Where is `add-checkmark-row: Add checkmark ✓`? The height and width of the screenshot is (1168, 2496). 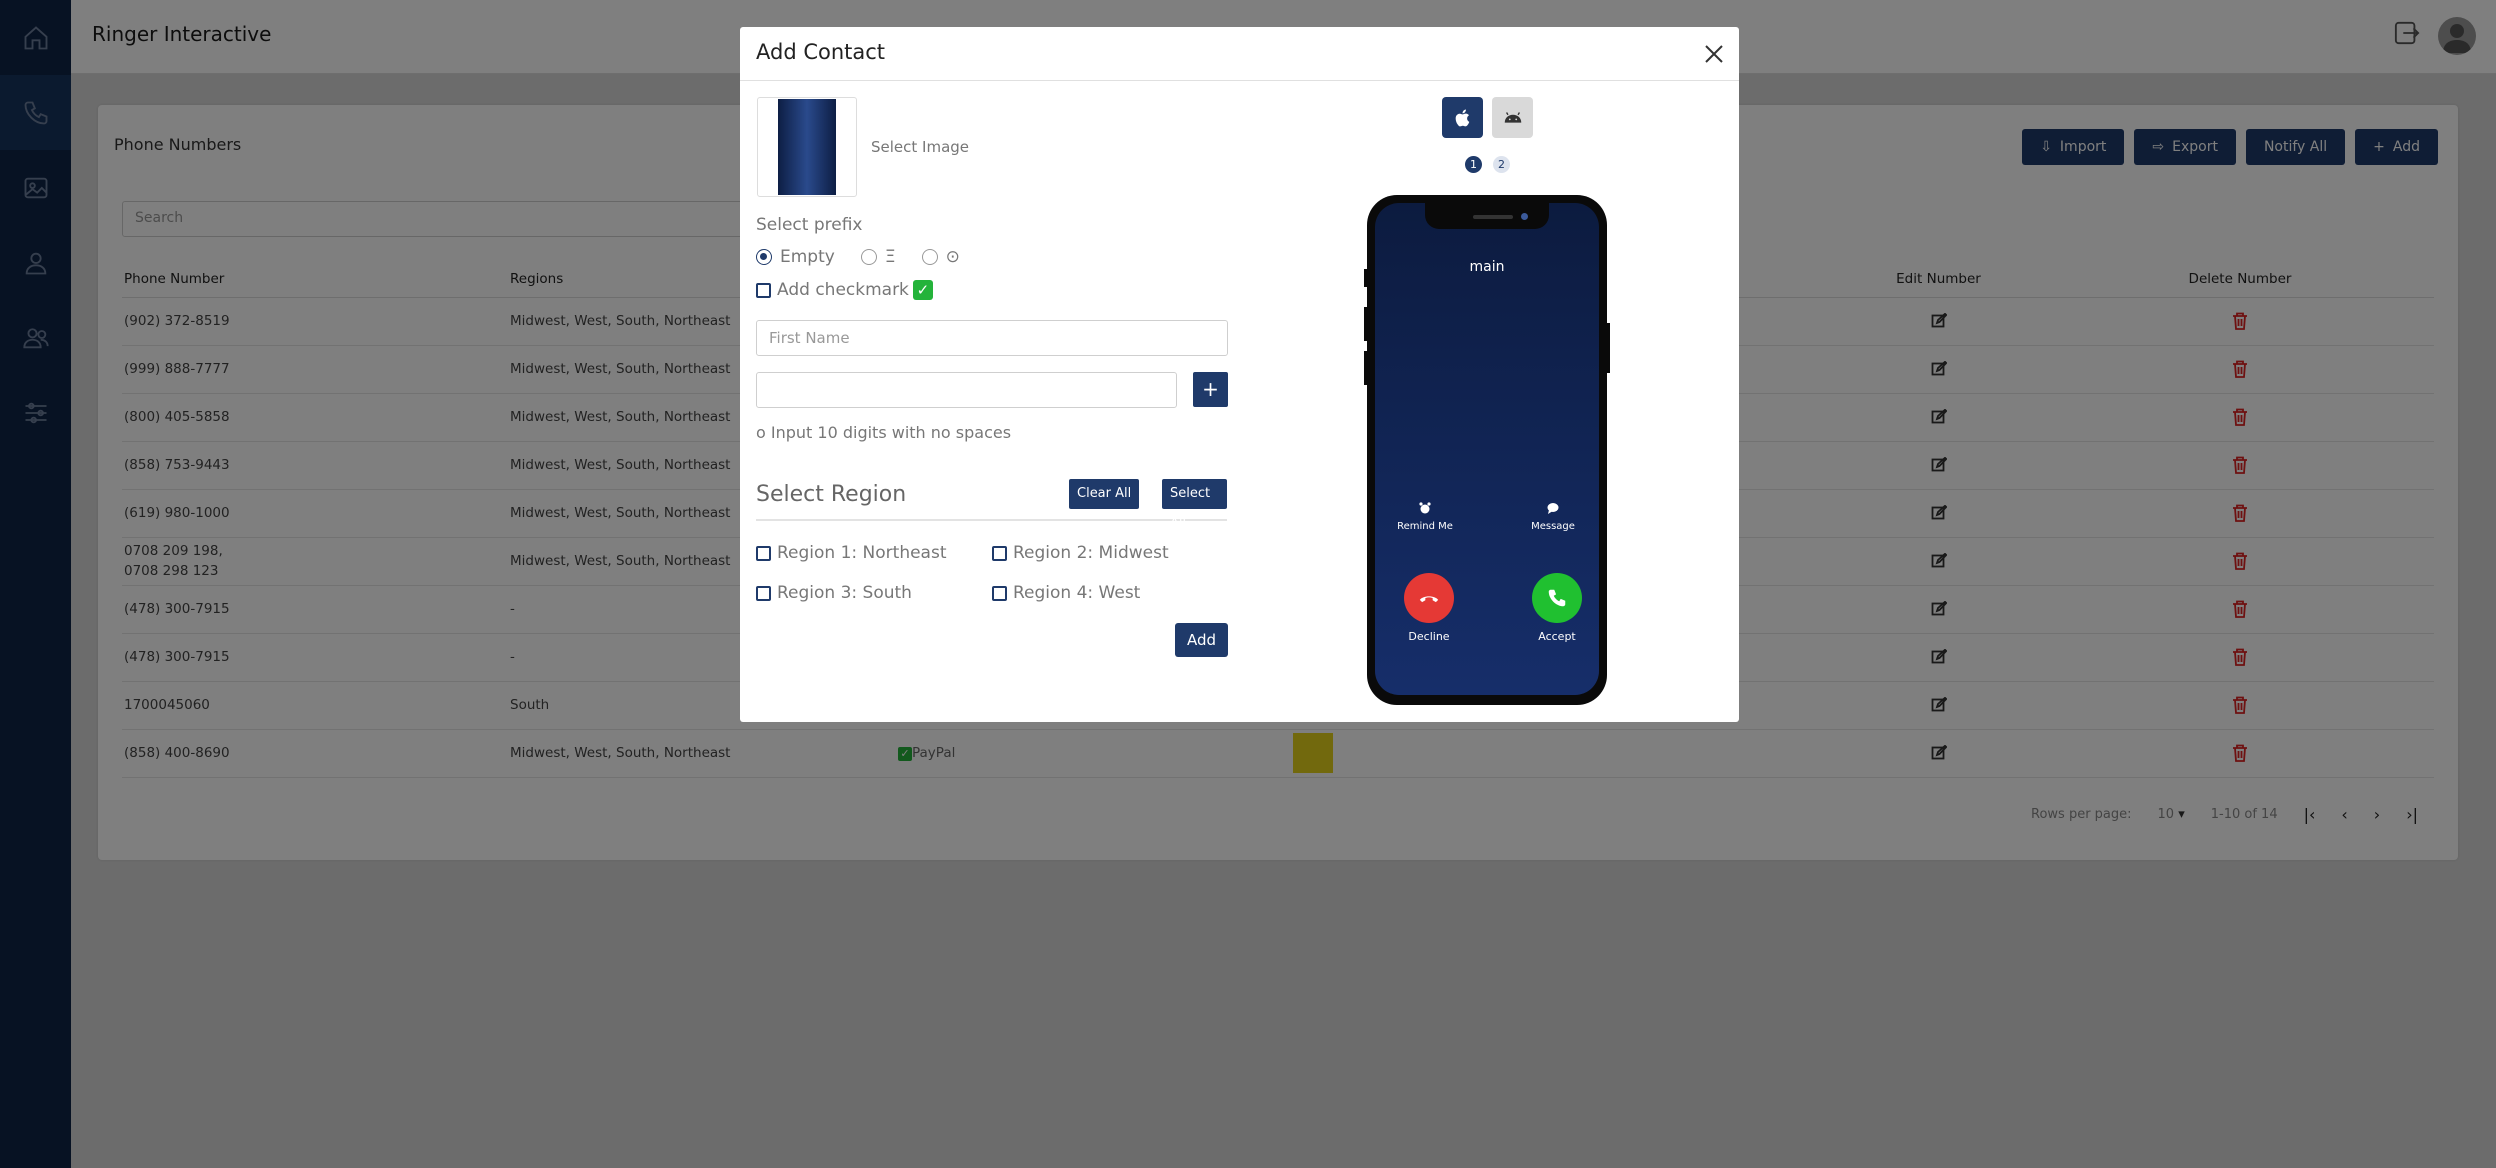 add-checkmark-row: Add checkmark ✓ is located at coordinates (844, 290).